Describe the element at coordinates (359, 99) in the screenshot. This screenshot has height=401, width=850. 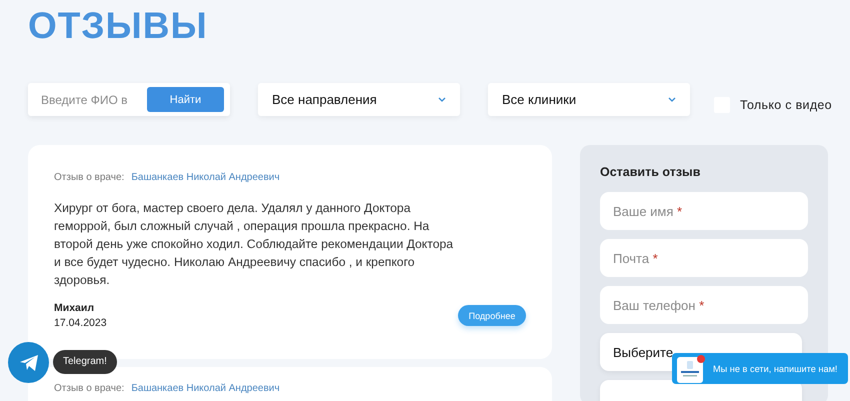
I see `select-dropdown: Все направления` at that location.